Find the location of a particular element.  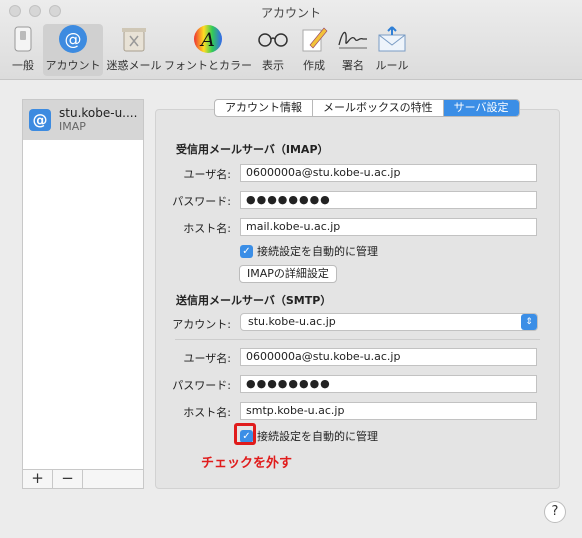

incoming-password-field: ●●●●●●●● is located at coordinates (388, 200).